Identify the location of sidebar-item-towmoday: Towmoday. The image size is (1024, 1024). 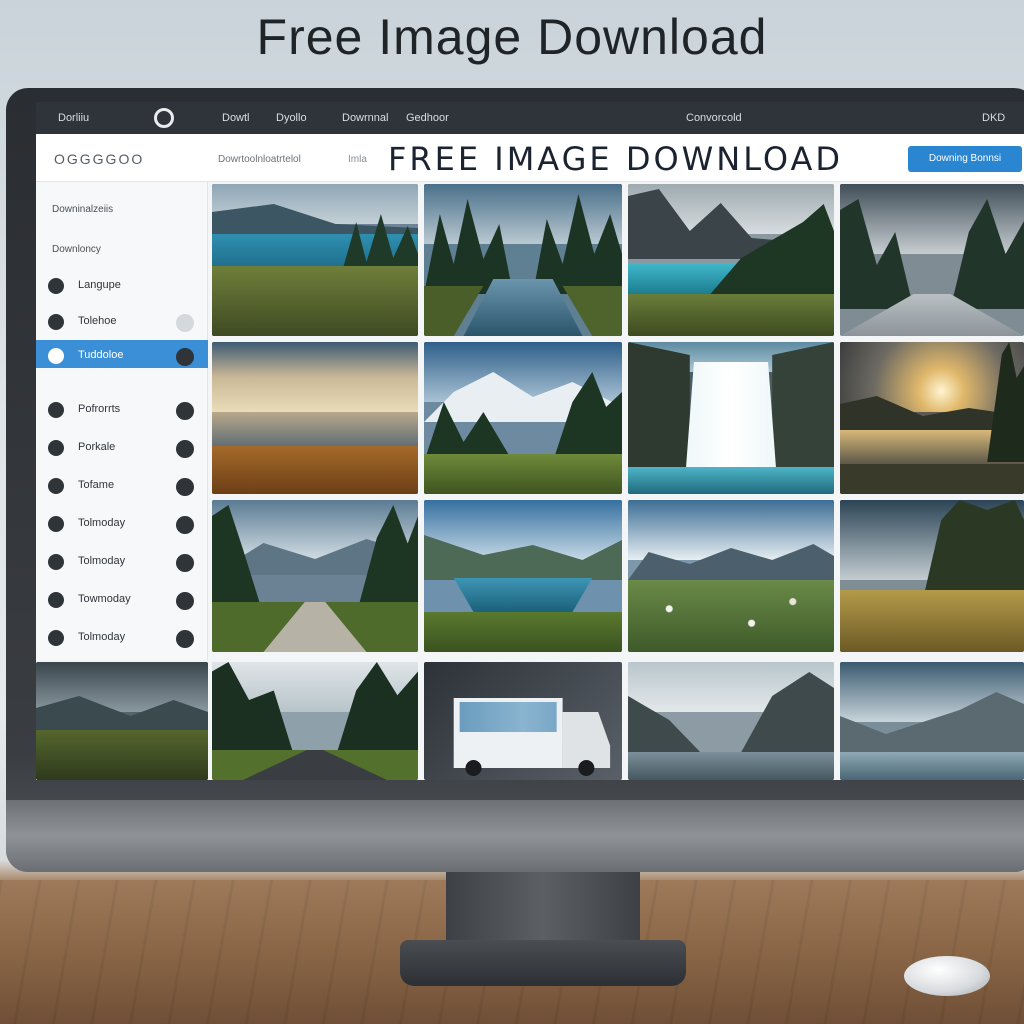
(122, 600).